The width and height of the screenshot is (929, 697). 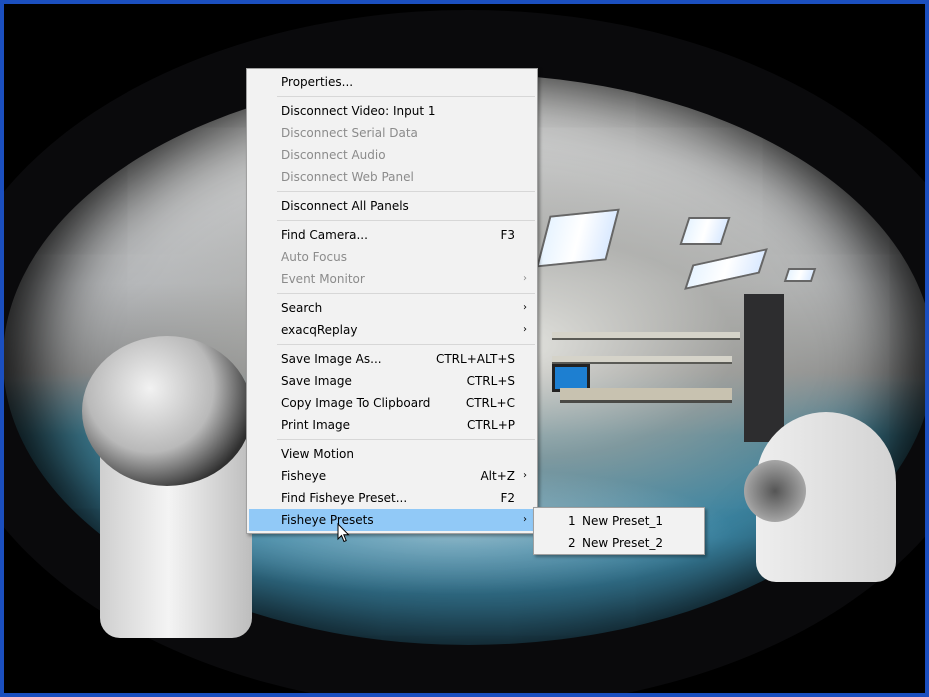 I want to click on preset-number: 2, so click(x=572, y=543).